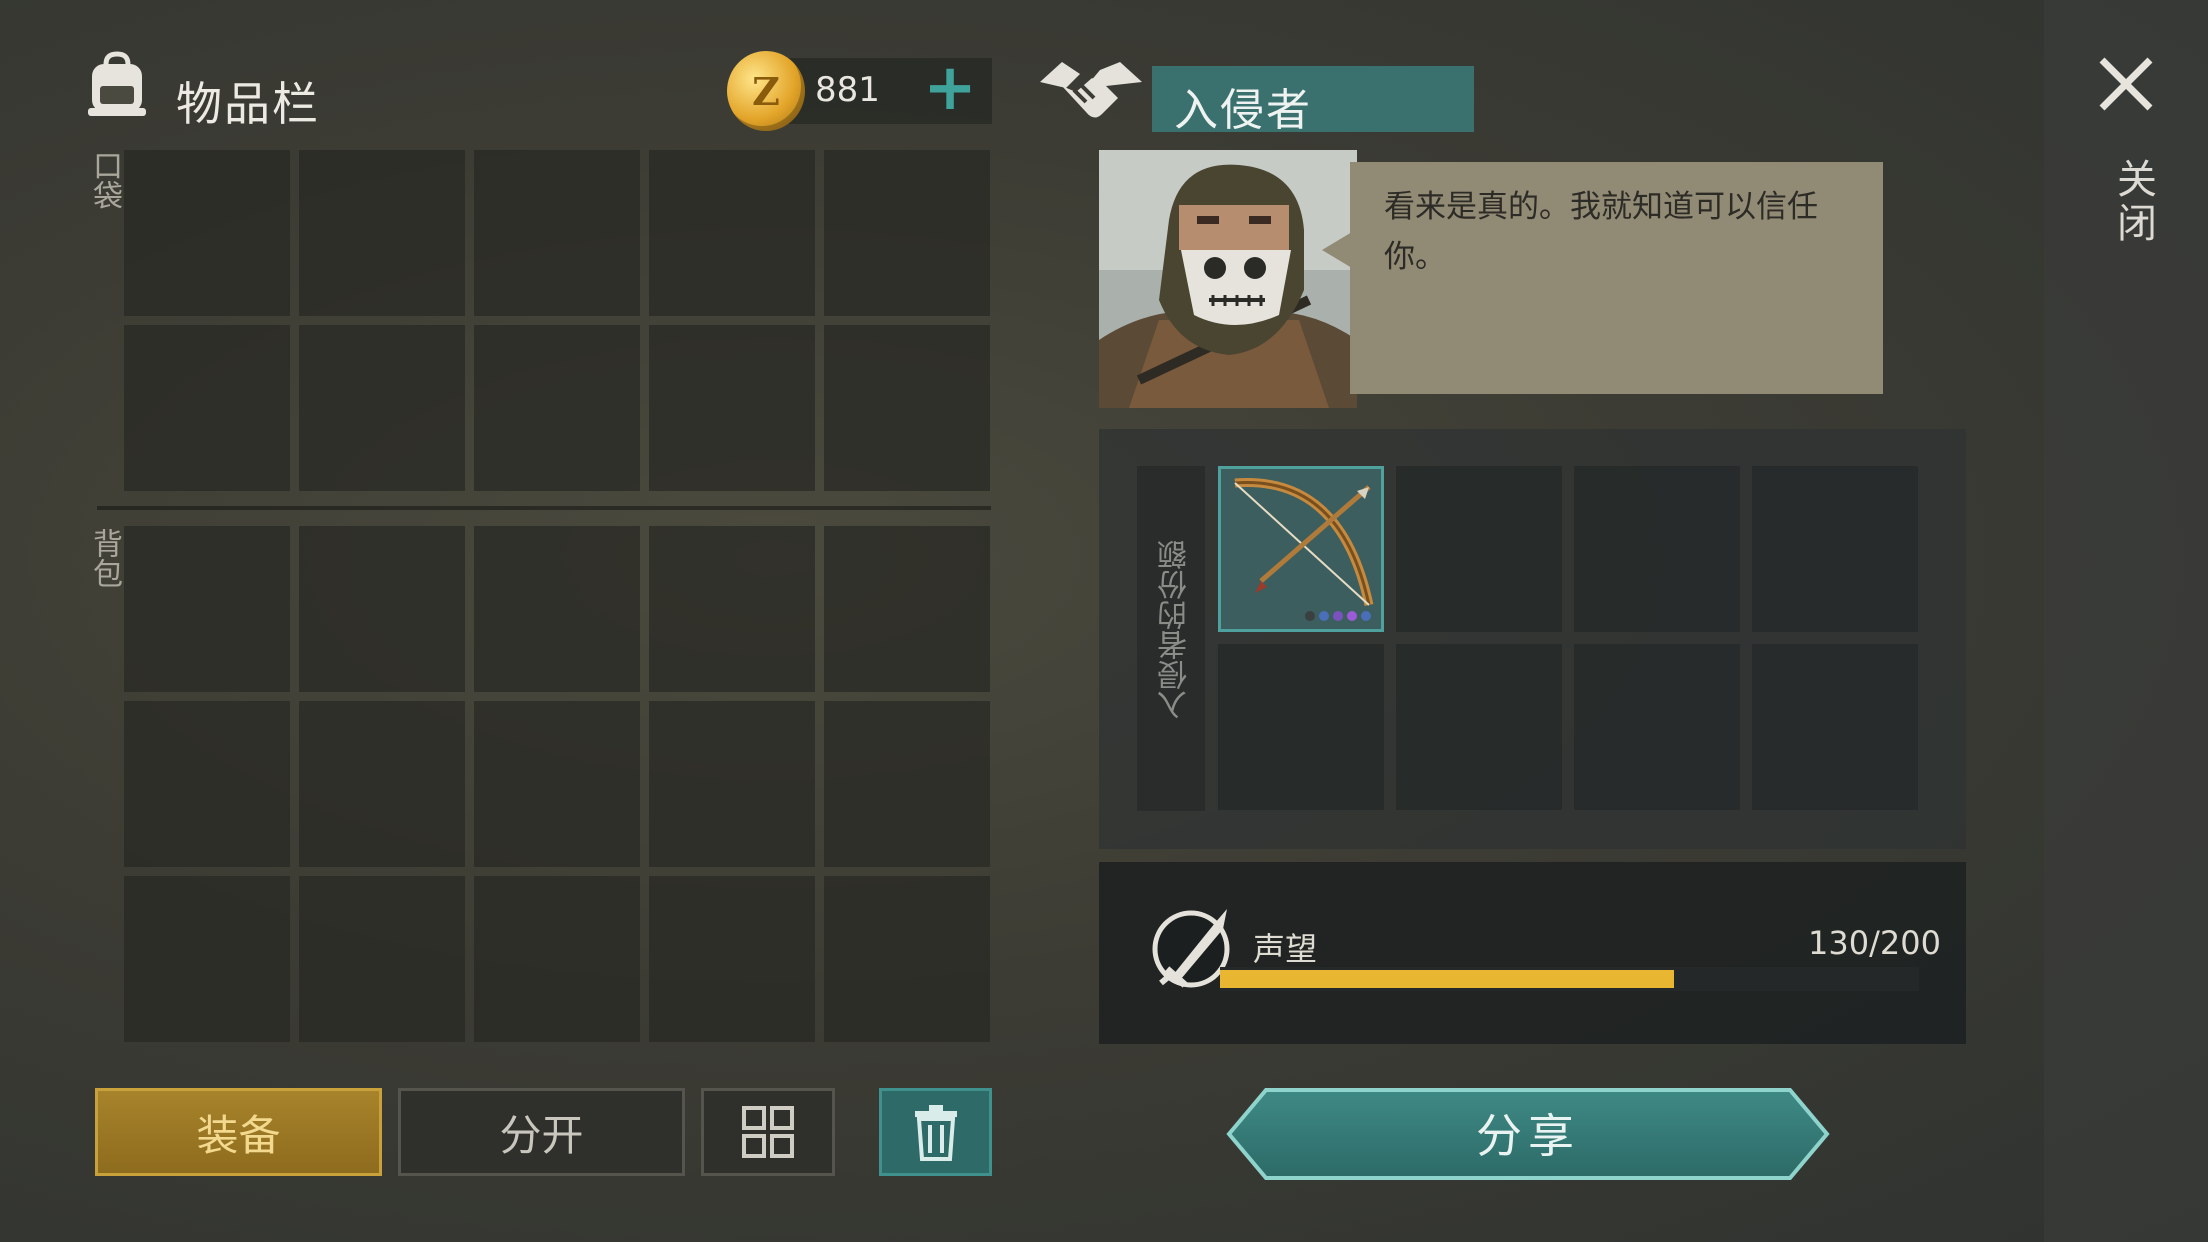 The height and width of the screenshot is (1242, 2208). I want to click on bow-icon, so click(1304, 542).